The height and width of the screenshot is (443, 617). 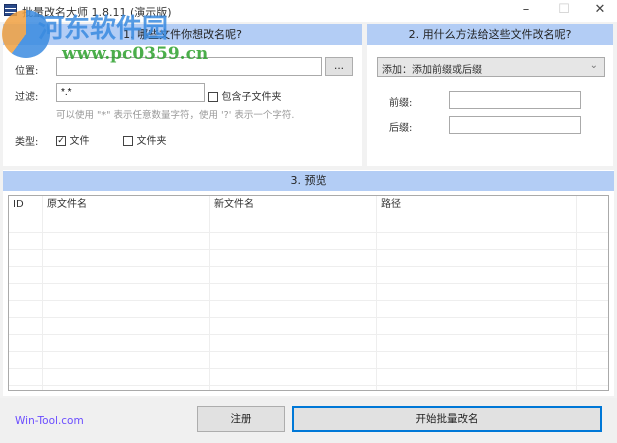 What do you see at coordinates (241, 419) in the screenshot?
I see `register-button: 注册` at bounding box center [241, 419].